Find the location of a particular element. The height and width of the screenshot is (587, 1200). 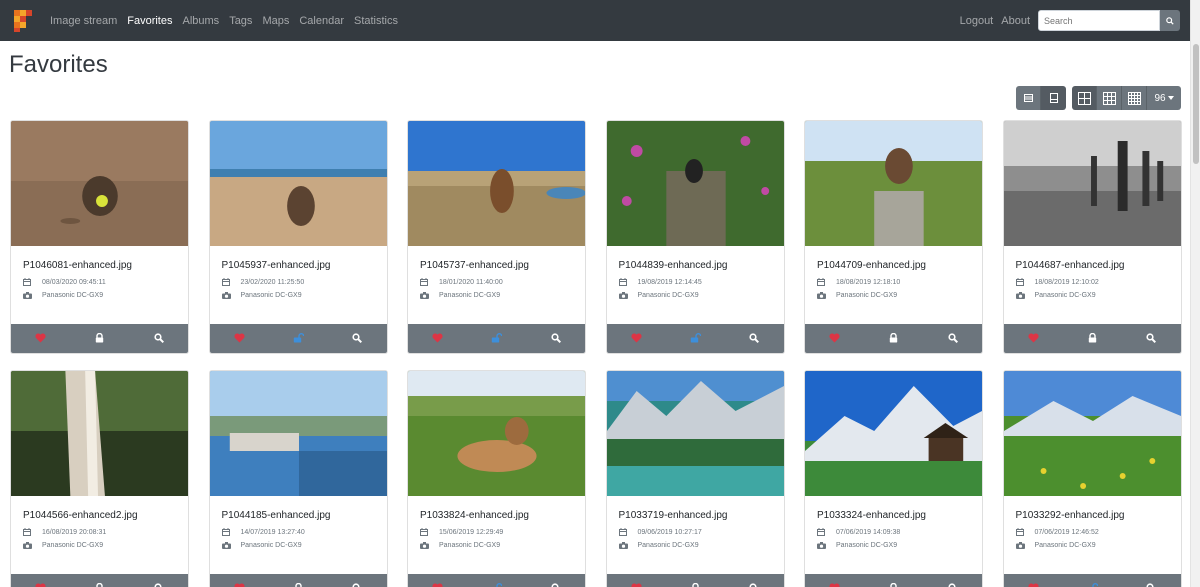

photo-filename: P1044839-enhanced.jpg is located at coordinates (695, 265).